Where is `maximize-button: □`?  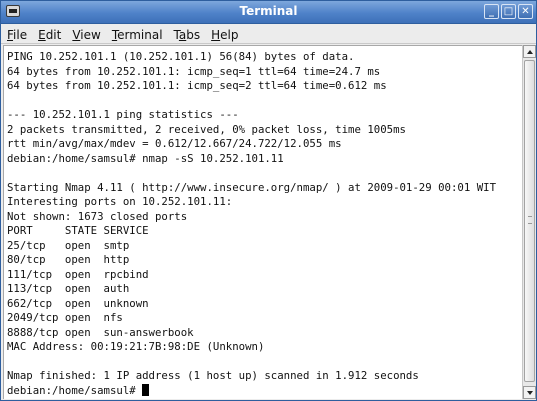 maximize-button: □ is located at coordinates (508, 11).